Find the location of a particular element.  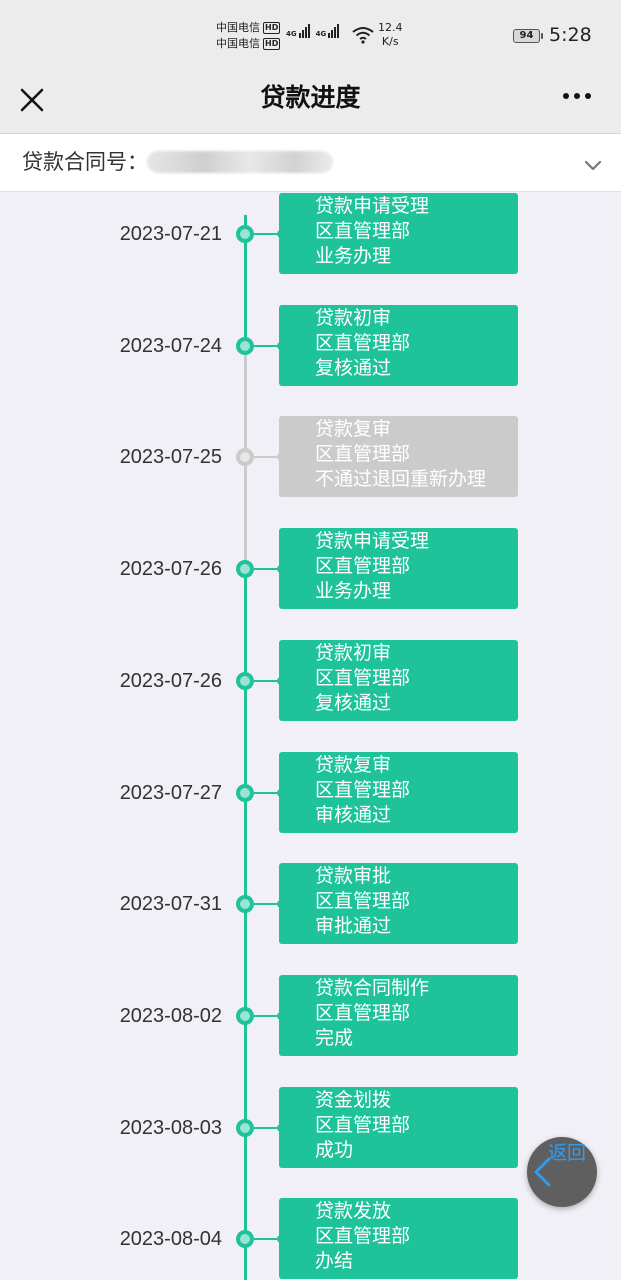

timeline-item: 2023-08-02 贷款合同制作 区直管理部 完成 is located at coordinates (310, 1015).